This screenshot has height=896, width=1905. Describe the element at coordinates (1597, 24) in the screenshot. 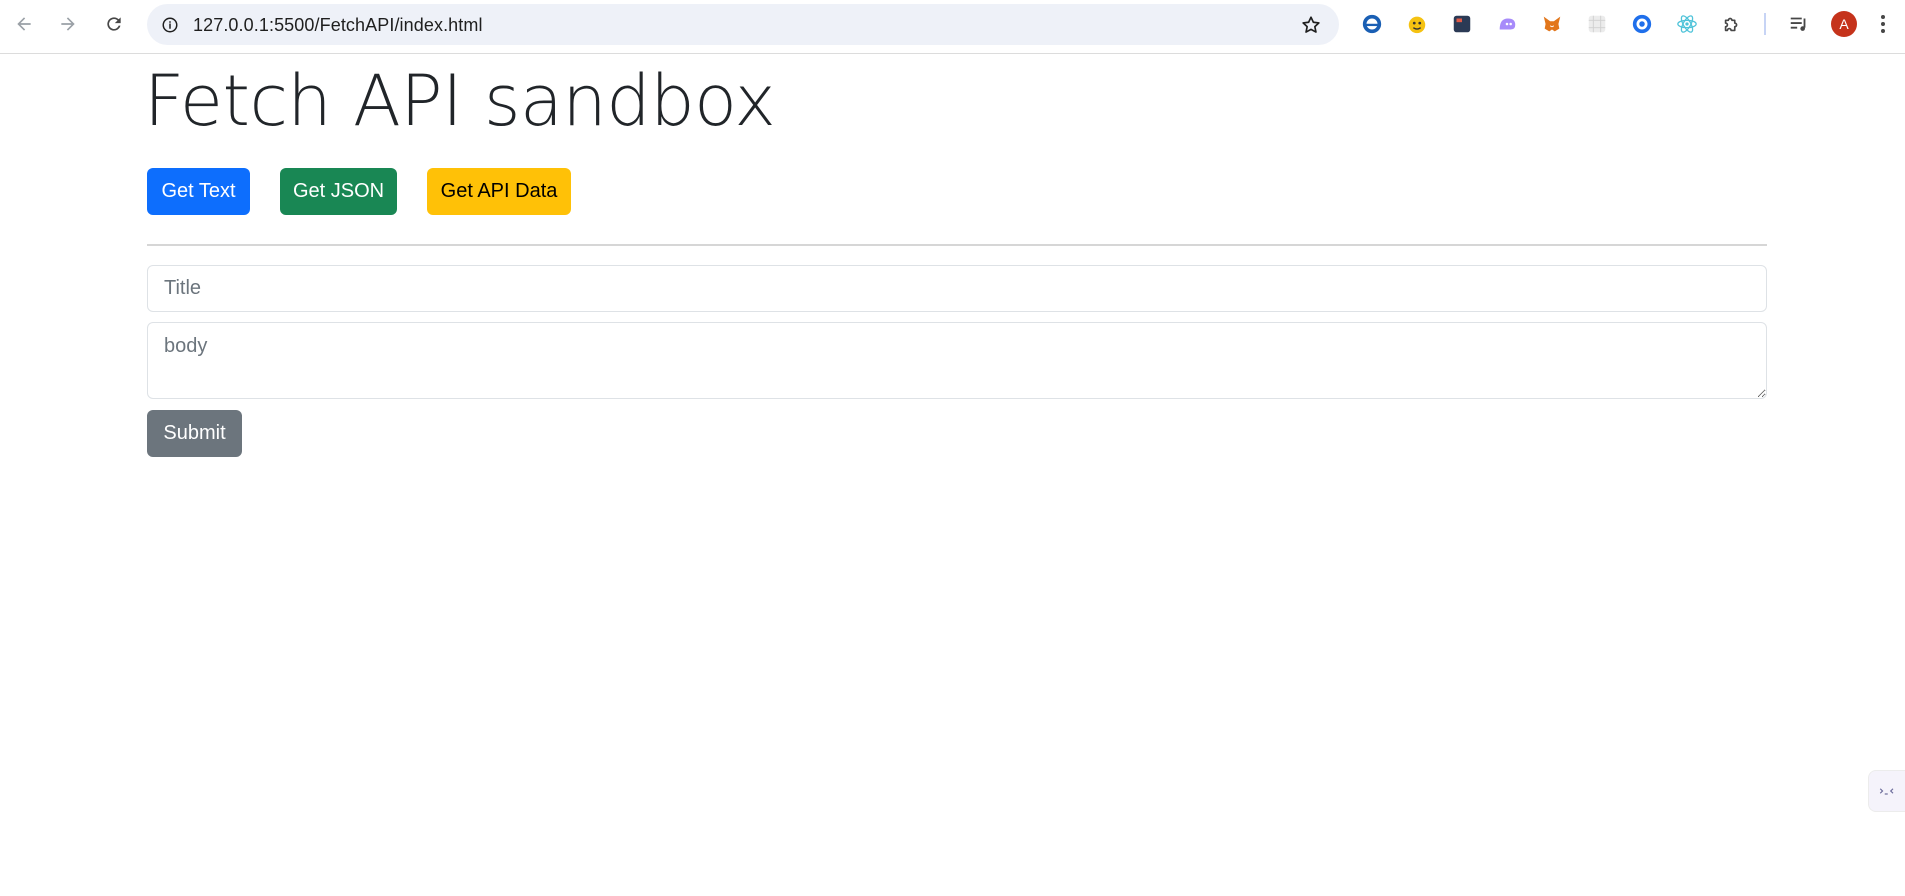

I see `grid-extension-icon` at that location.